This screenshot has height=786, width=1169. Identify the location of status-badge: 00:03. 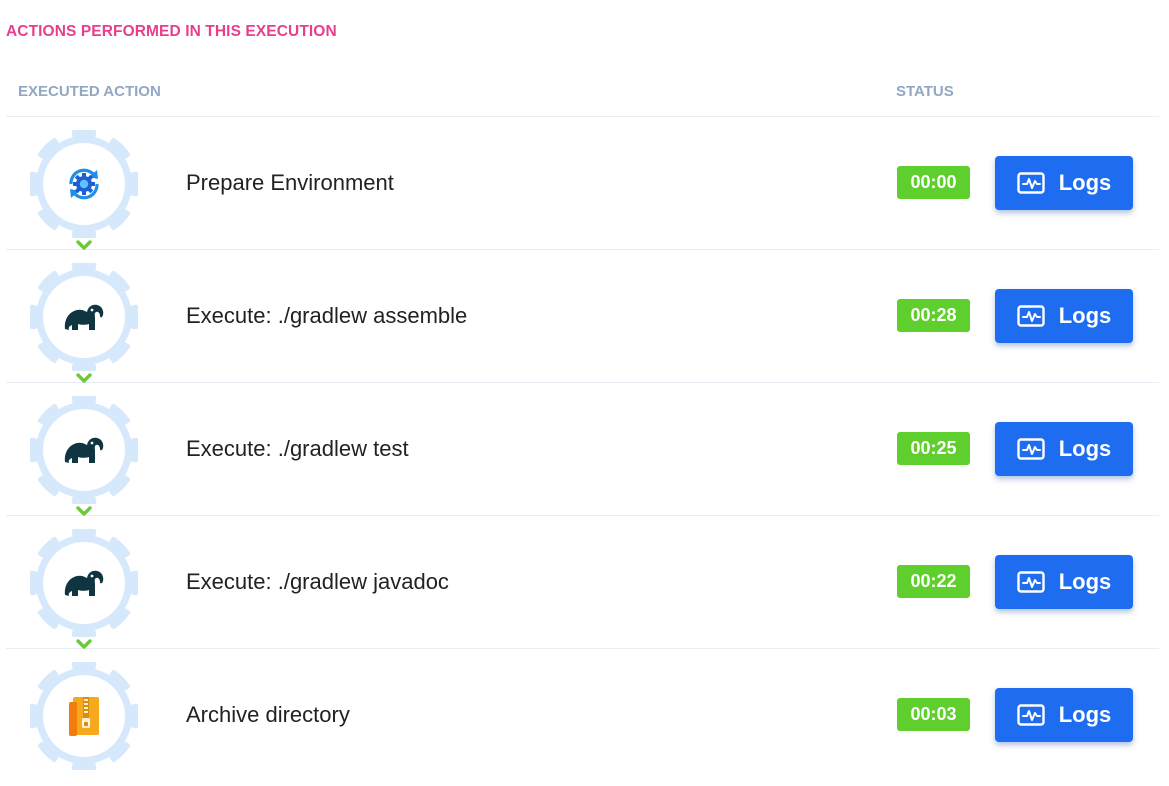
(933, 714).